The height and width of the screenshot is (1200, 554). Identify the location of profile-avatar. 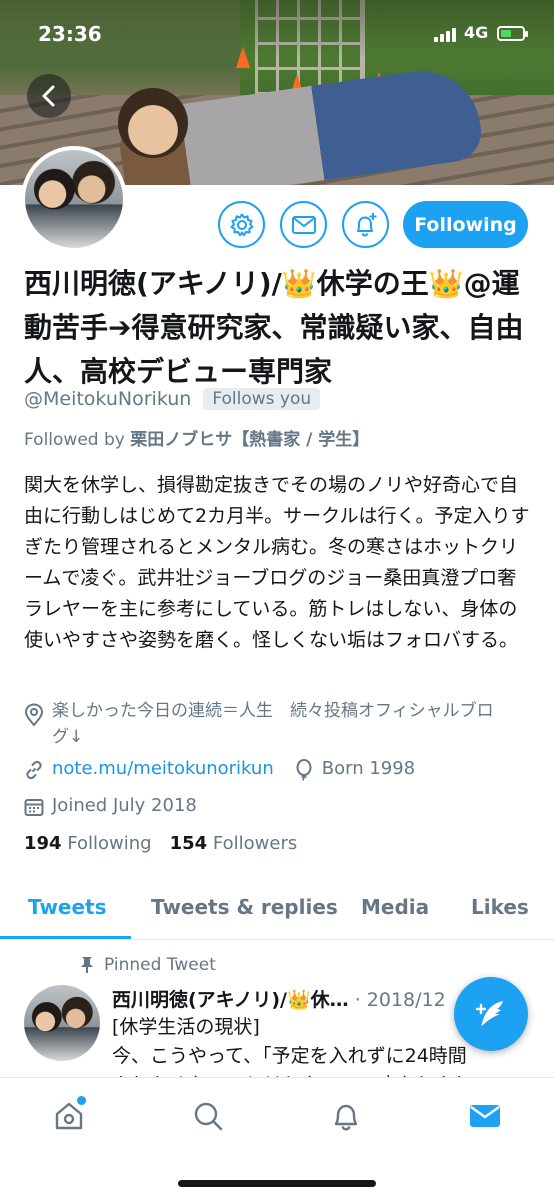
(74, 199).